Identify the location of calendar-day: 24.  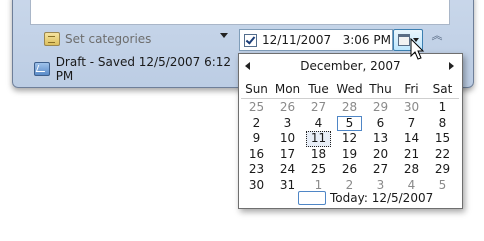
(287, 170).